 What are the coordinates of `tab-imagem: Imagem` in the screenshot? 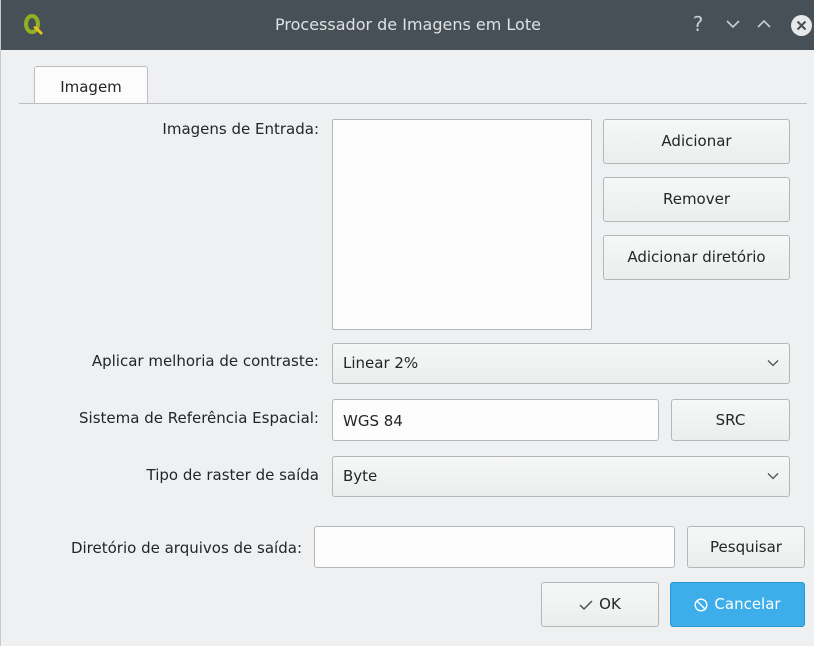 It's located at (91, 85).